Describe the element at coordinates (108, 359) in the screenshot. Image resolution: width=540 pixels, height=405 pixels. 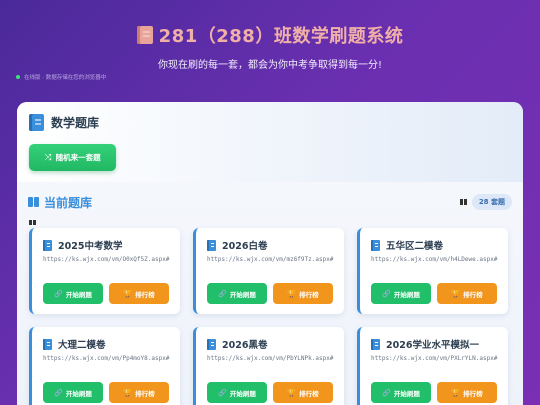
I see `card-url: https://ks.wjx.com/vm/Pp4moY8.aspx#` at that location.